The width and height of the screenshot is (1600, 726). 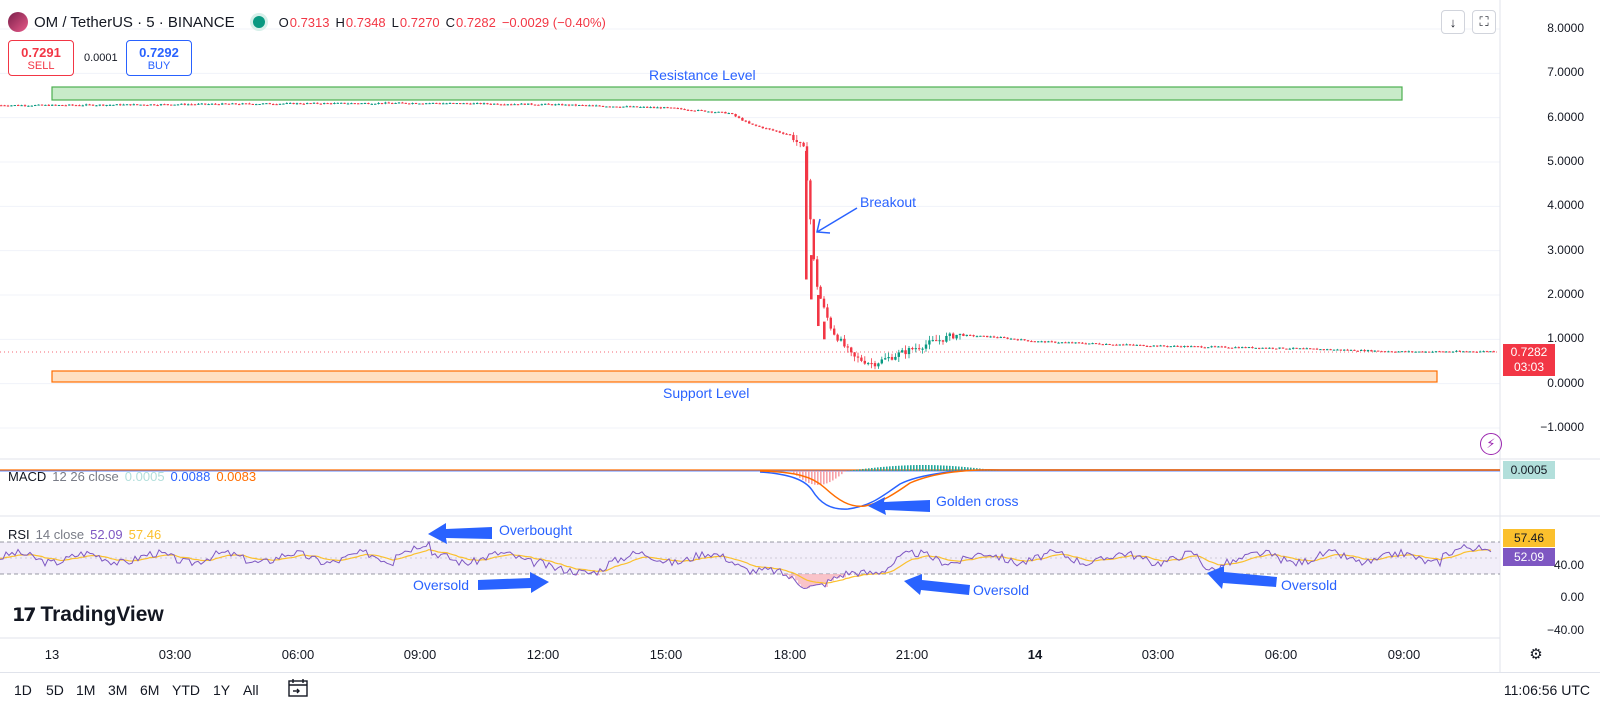 I want to click on spread-value: 0.0001, so click(x=101, y=58).